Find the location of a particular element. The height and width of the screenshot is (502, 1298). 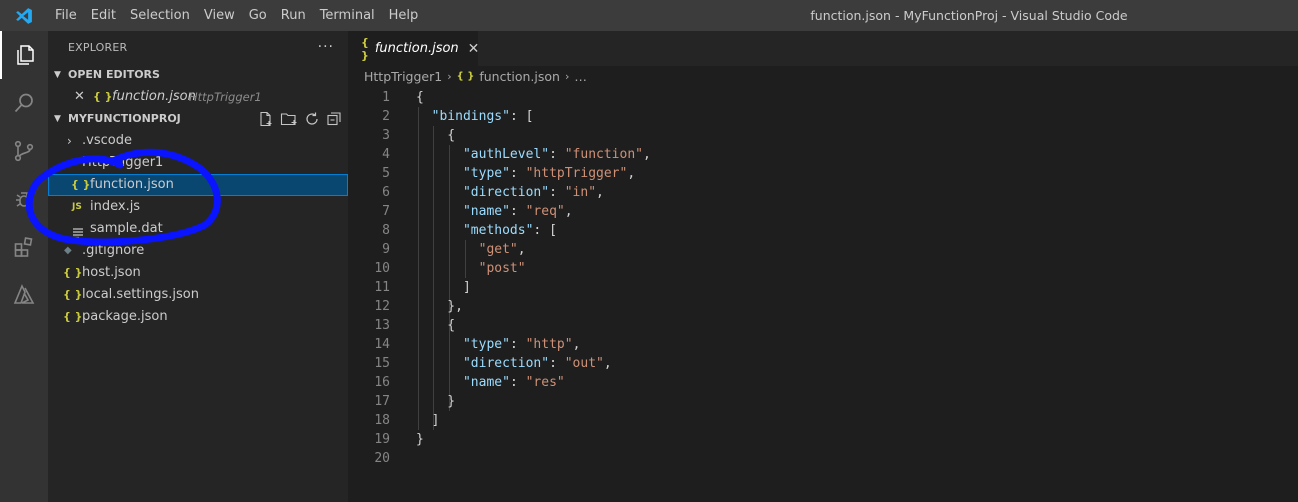

json-key: "methods" is located at coordinates (498, 230).